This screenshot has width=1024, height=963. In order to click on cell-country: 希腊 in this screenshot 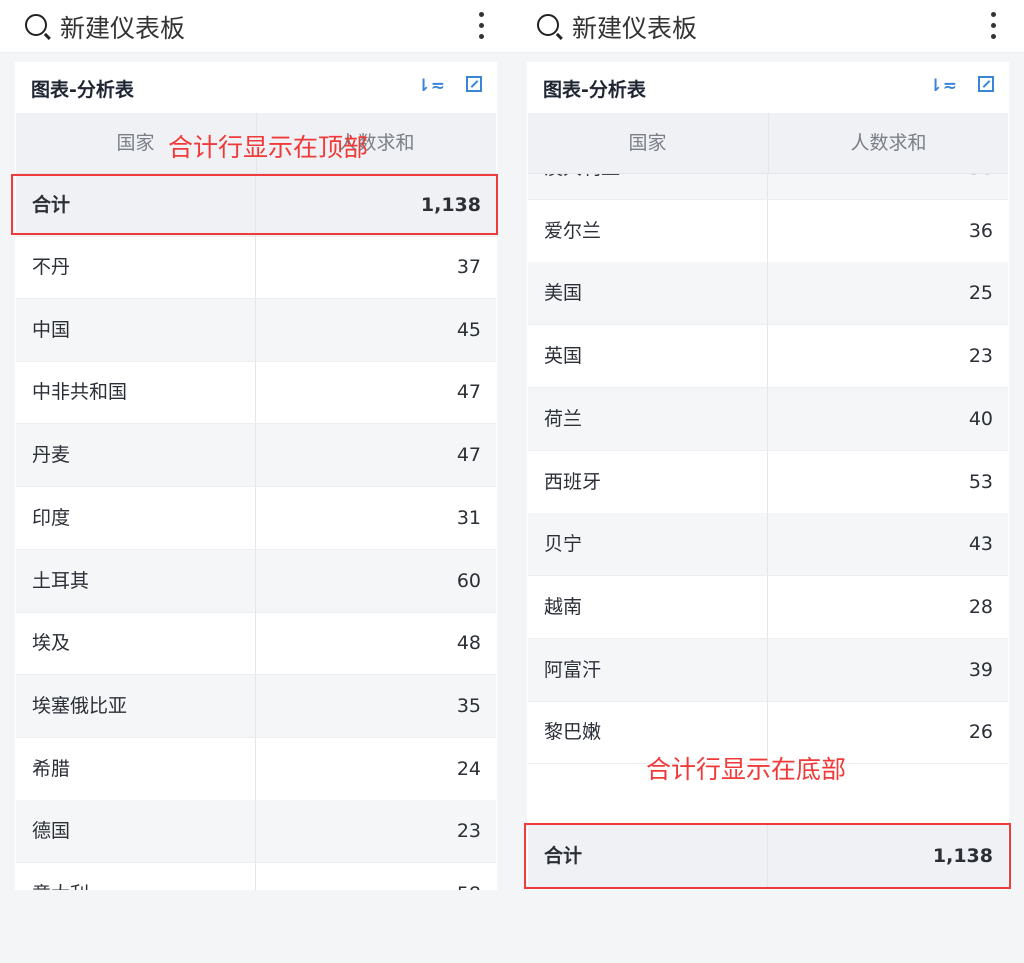, I will do `click(51, 768)`.